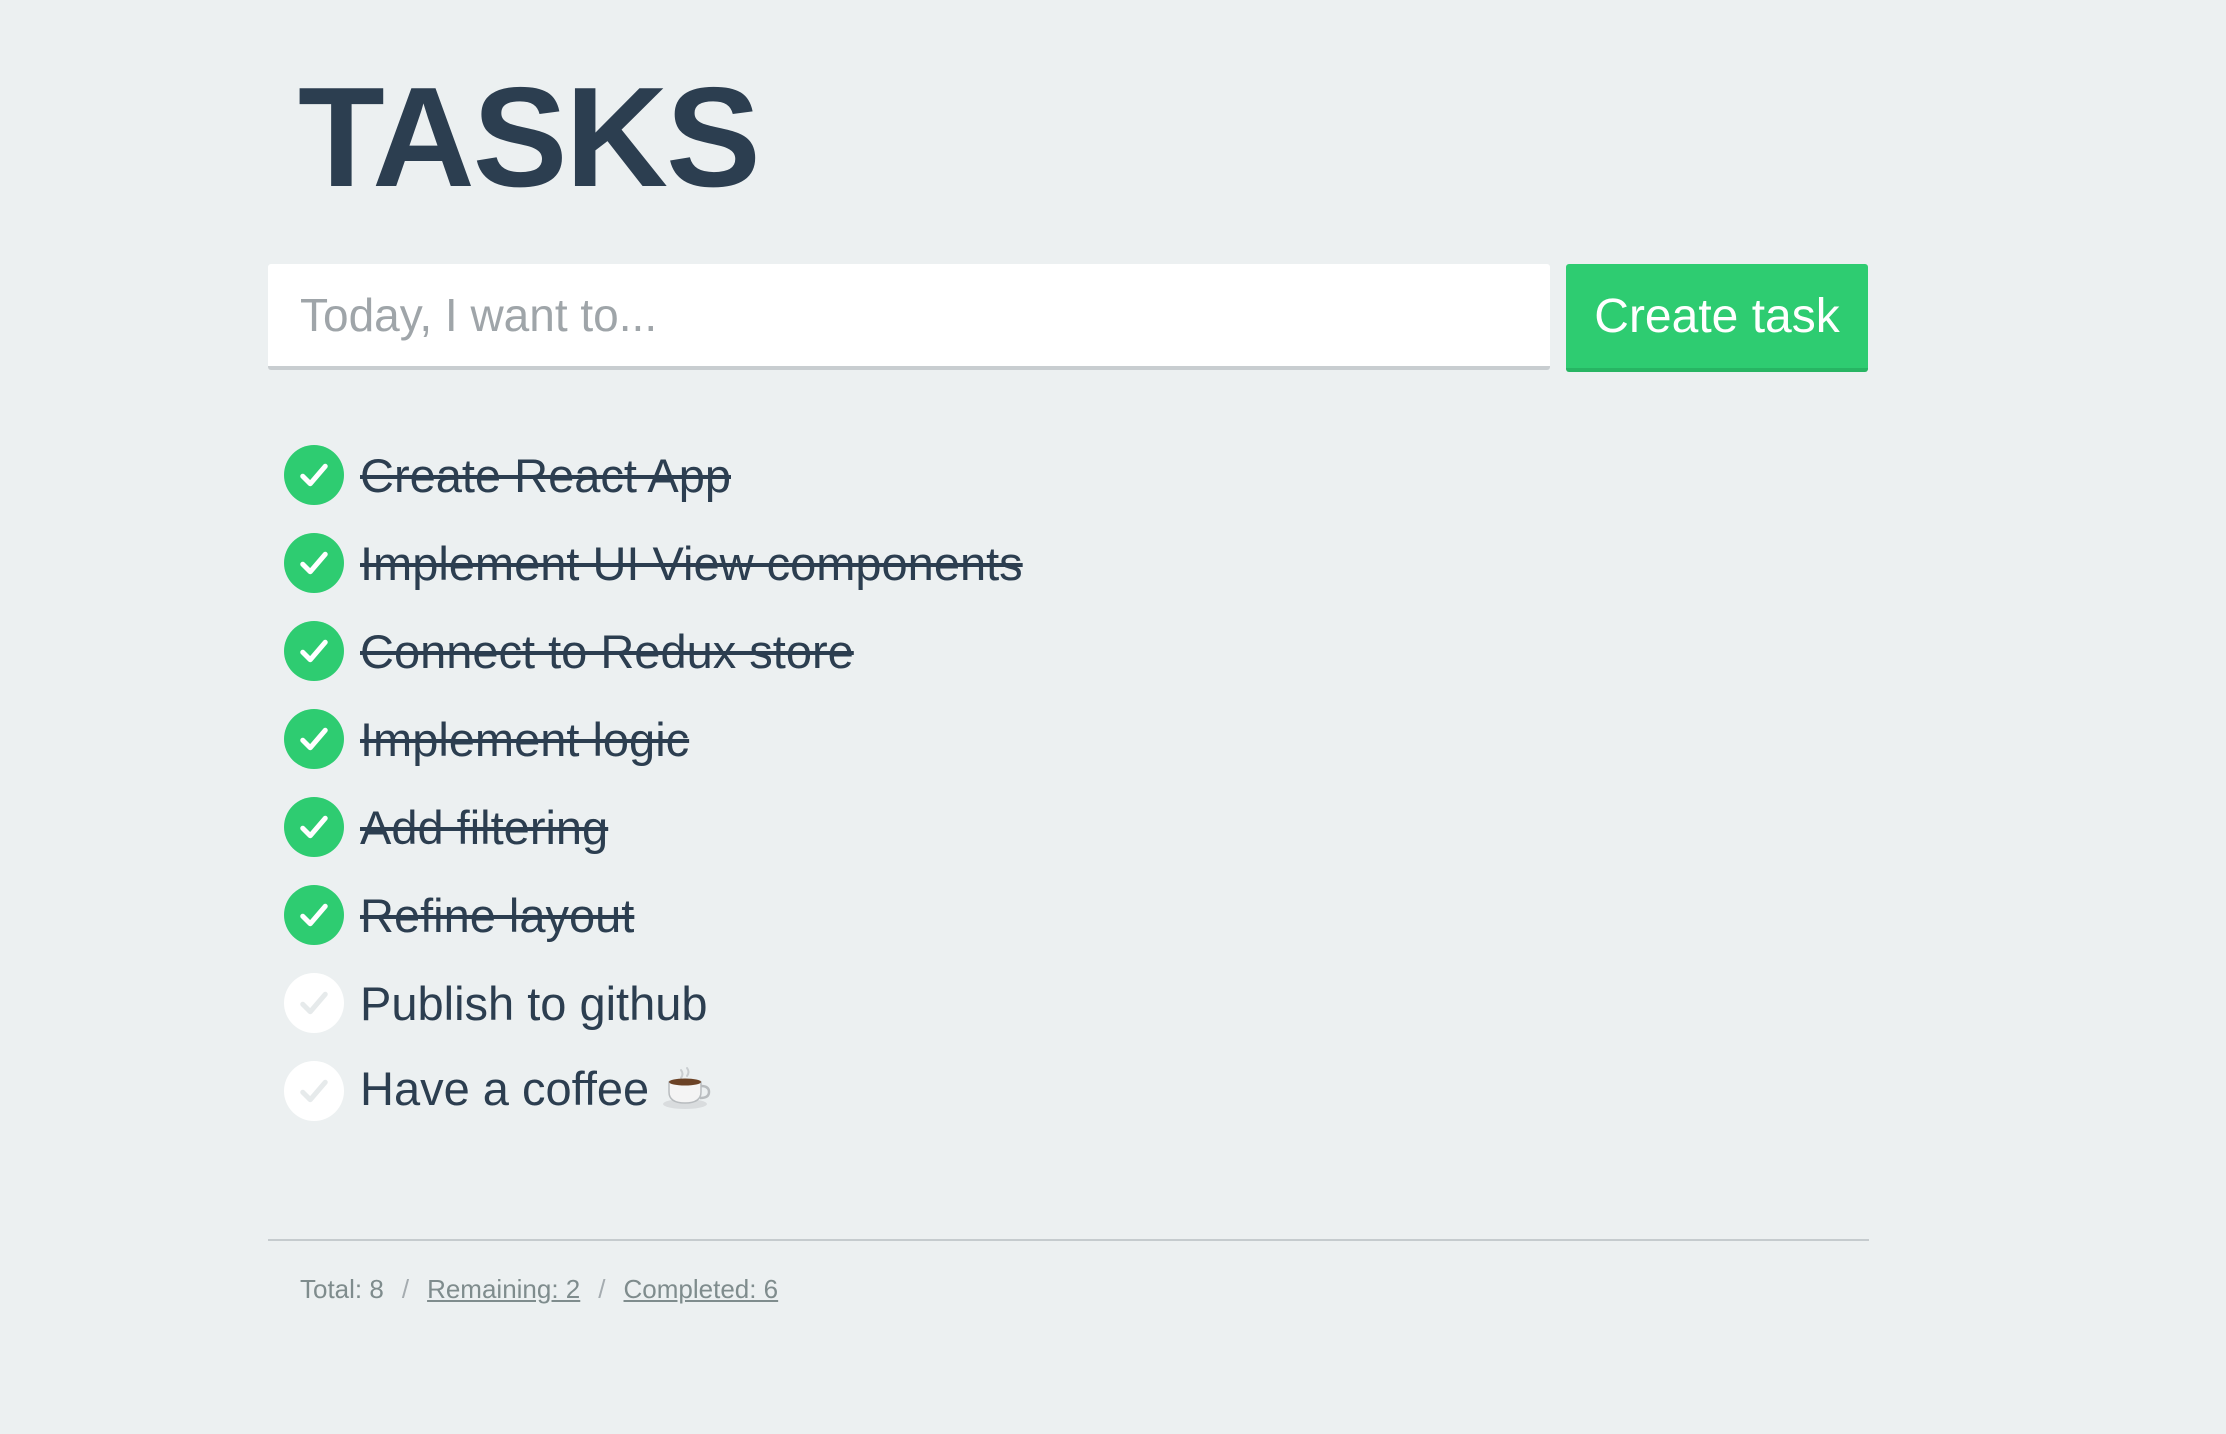  I want to click on completed-filter-link: Completed: 6, so click(701, 1289).